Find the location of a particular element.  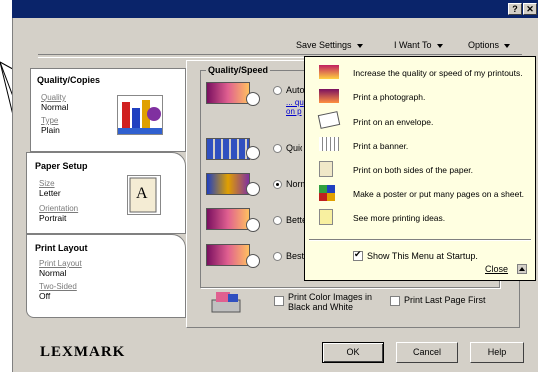

best-label: Best is located at coordinates (295, 256).